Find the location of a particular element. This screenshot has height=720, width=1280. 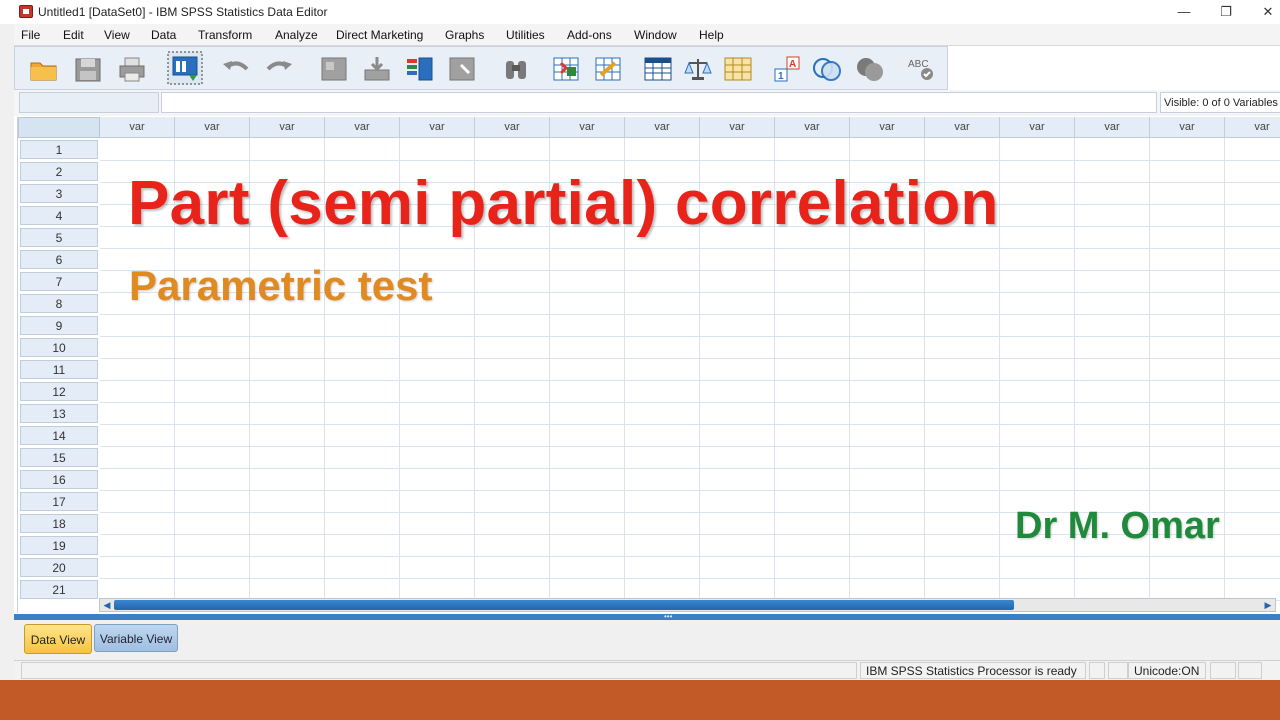

row-header: 20 is located at coordinates (59, 567).